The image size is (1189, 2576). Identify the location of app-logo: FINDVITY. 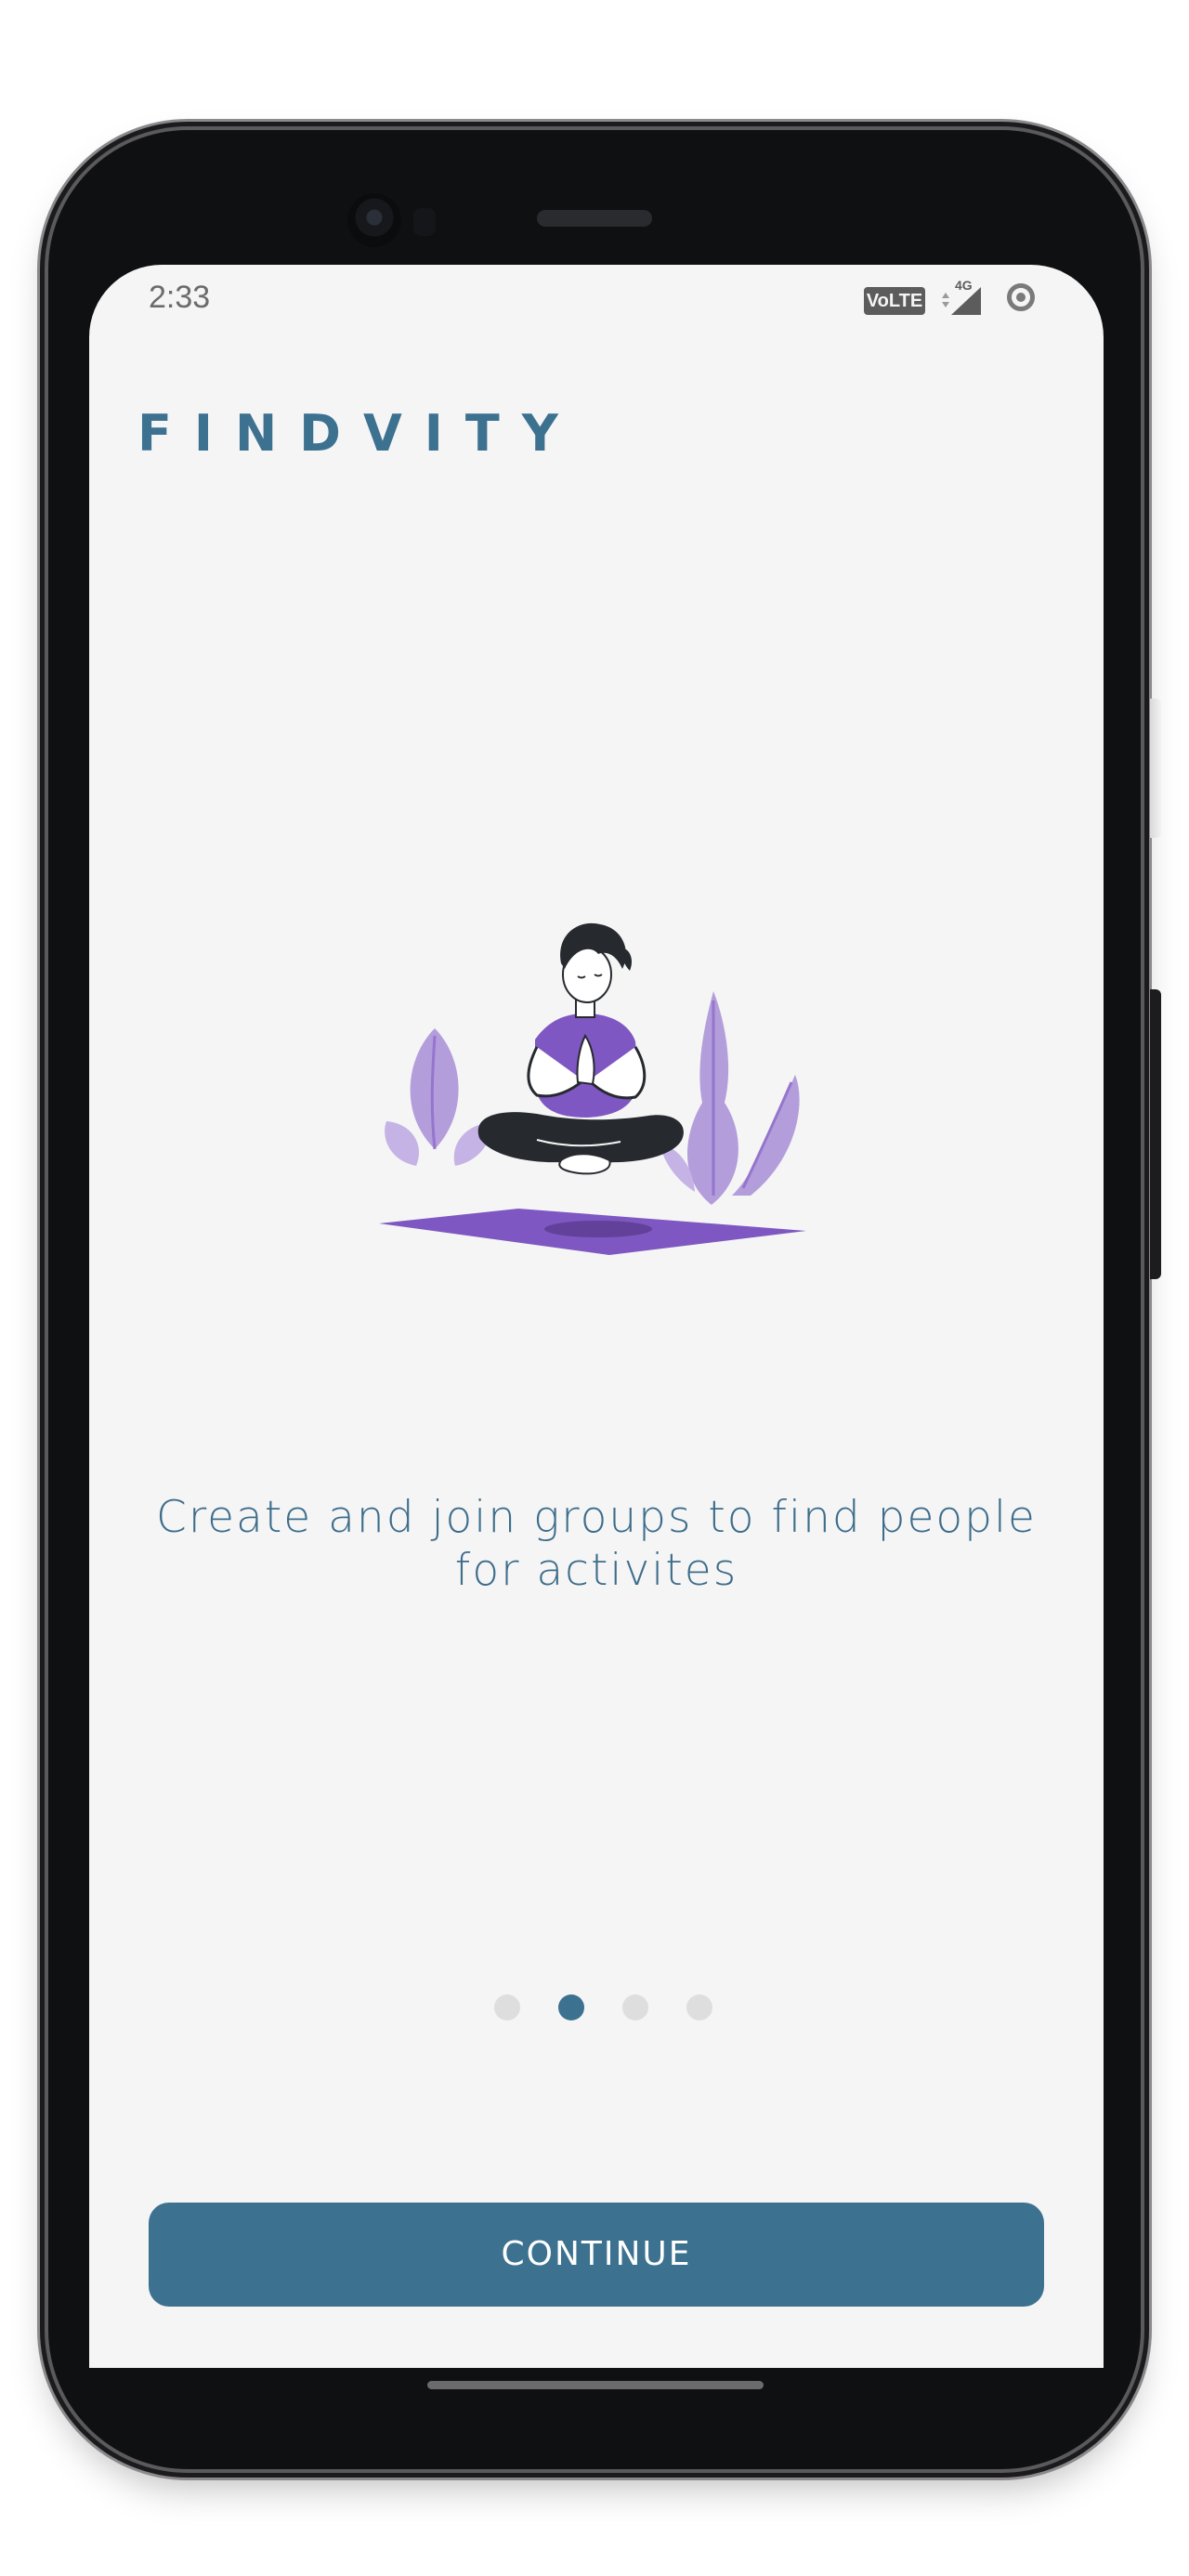
(359, 433).